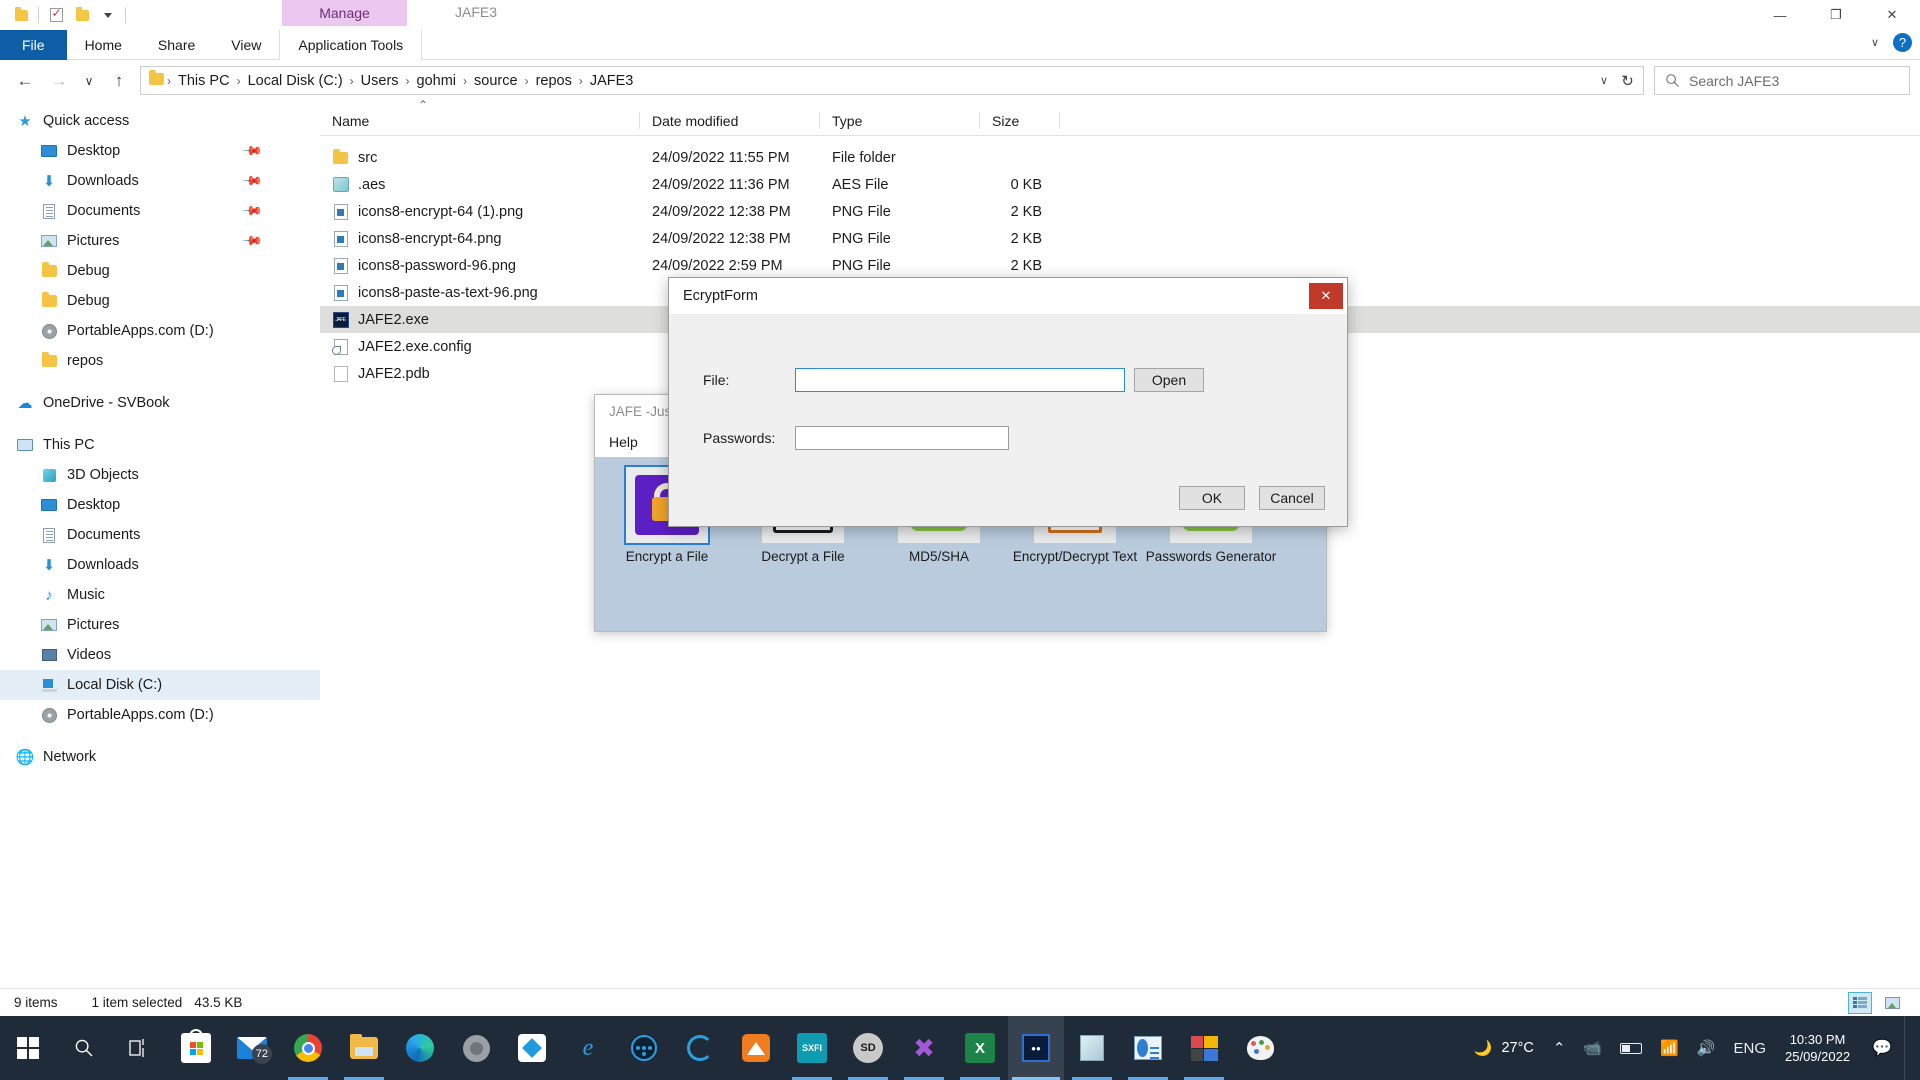 This screenshot has width=1920, height=1080. Describe the element at coordinates (1326, 296) in the screenshot. I see `close-icon: ✕` at that location.